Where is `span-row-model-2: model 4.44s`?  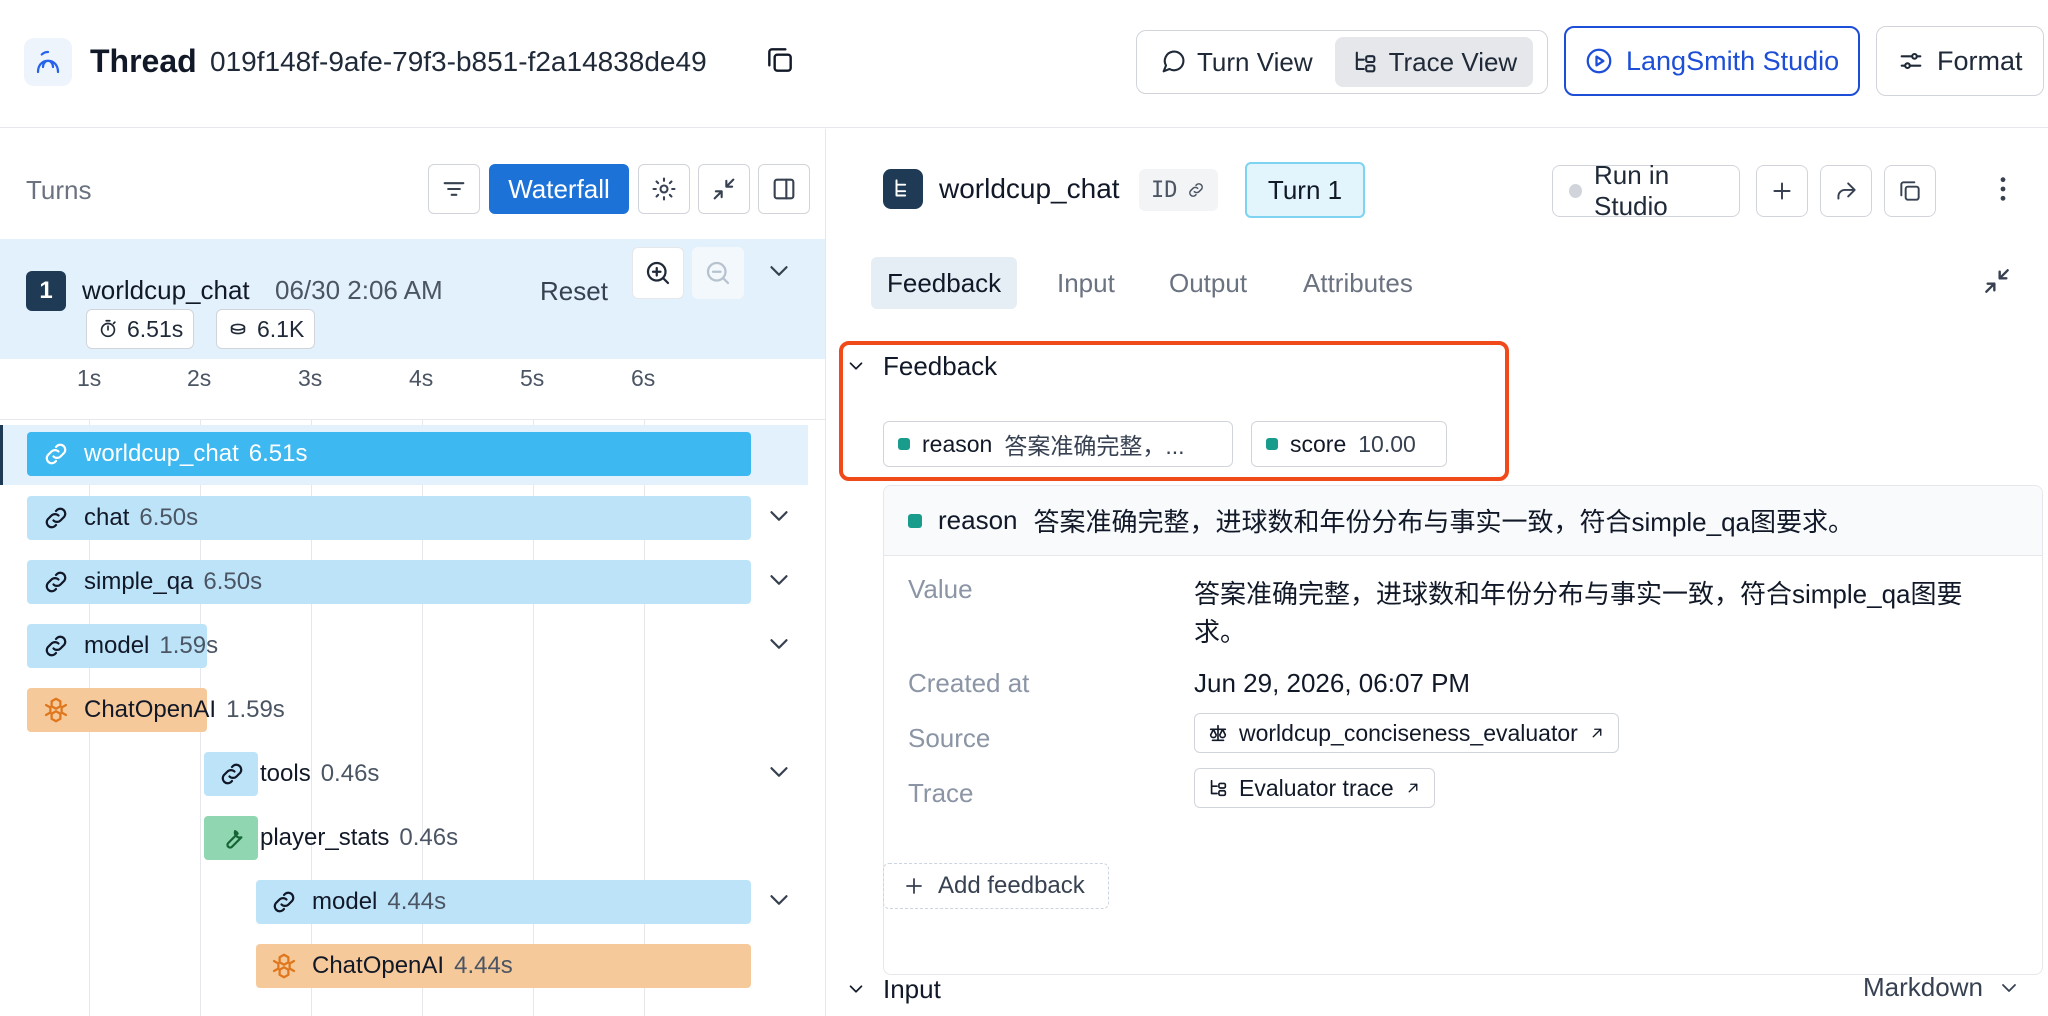 span-row-model-2: model 4.44s is located at coordinates (356, 902).